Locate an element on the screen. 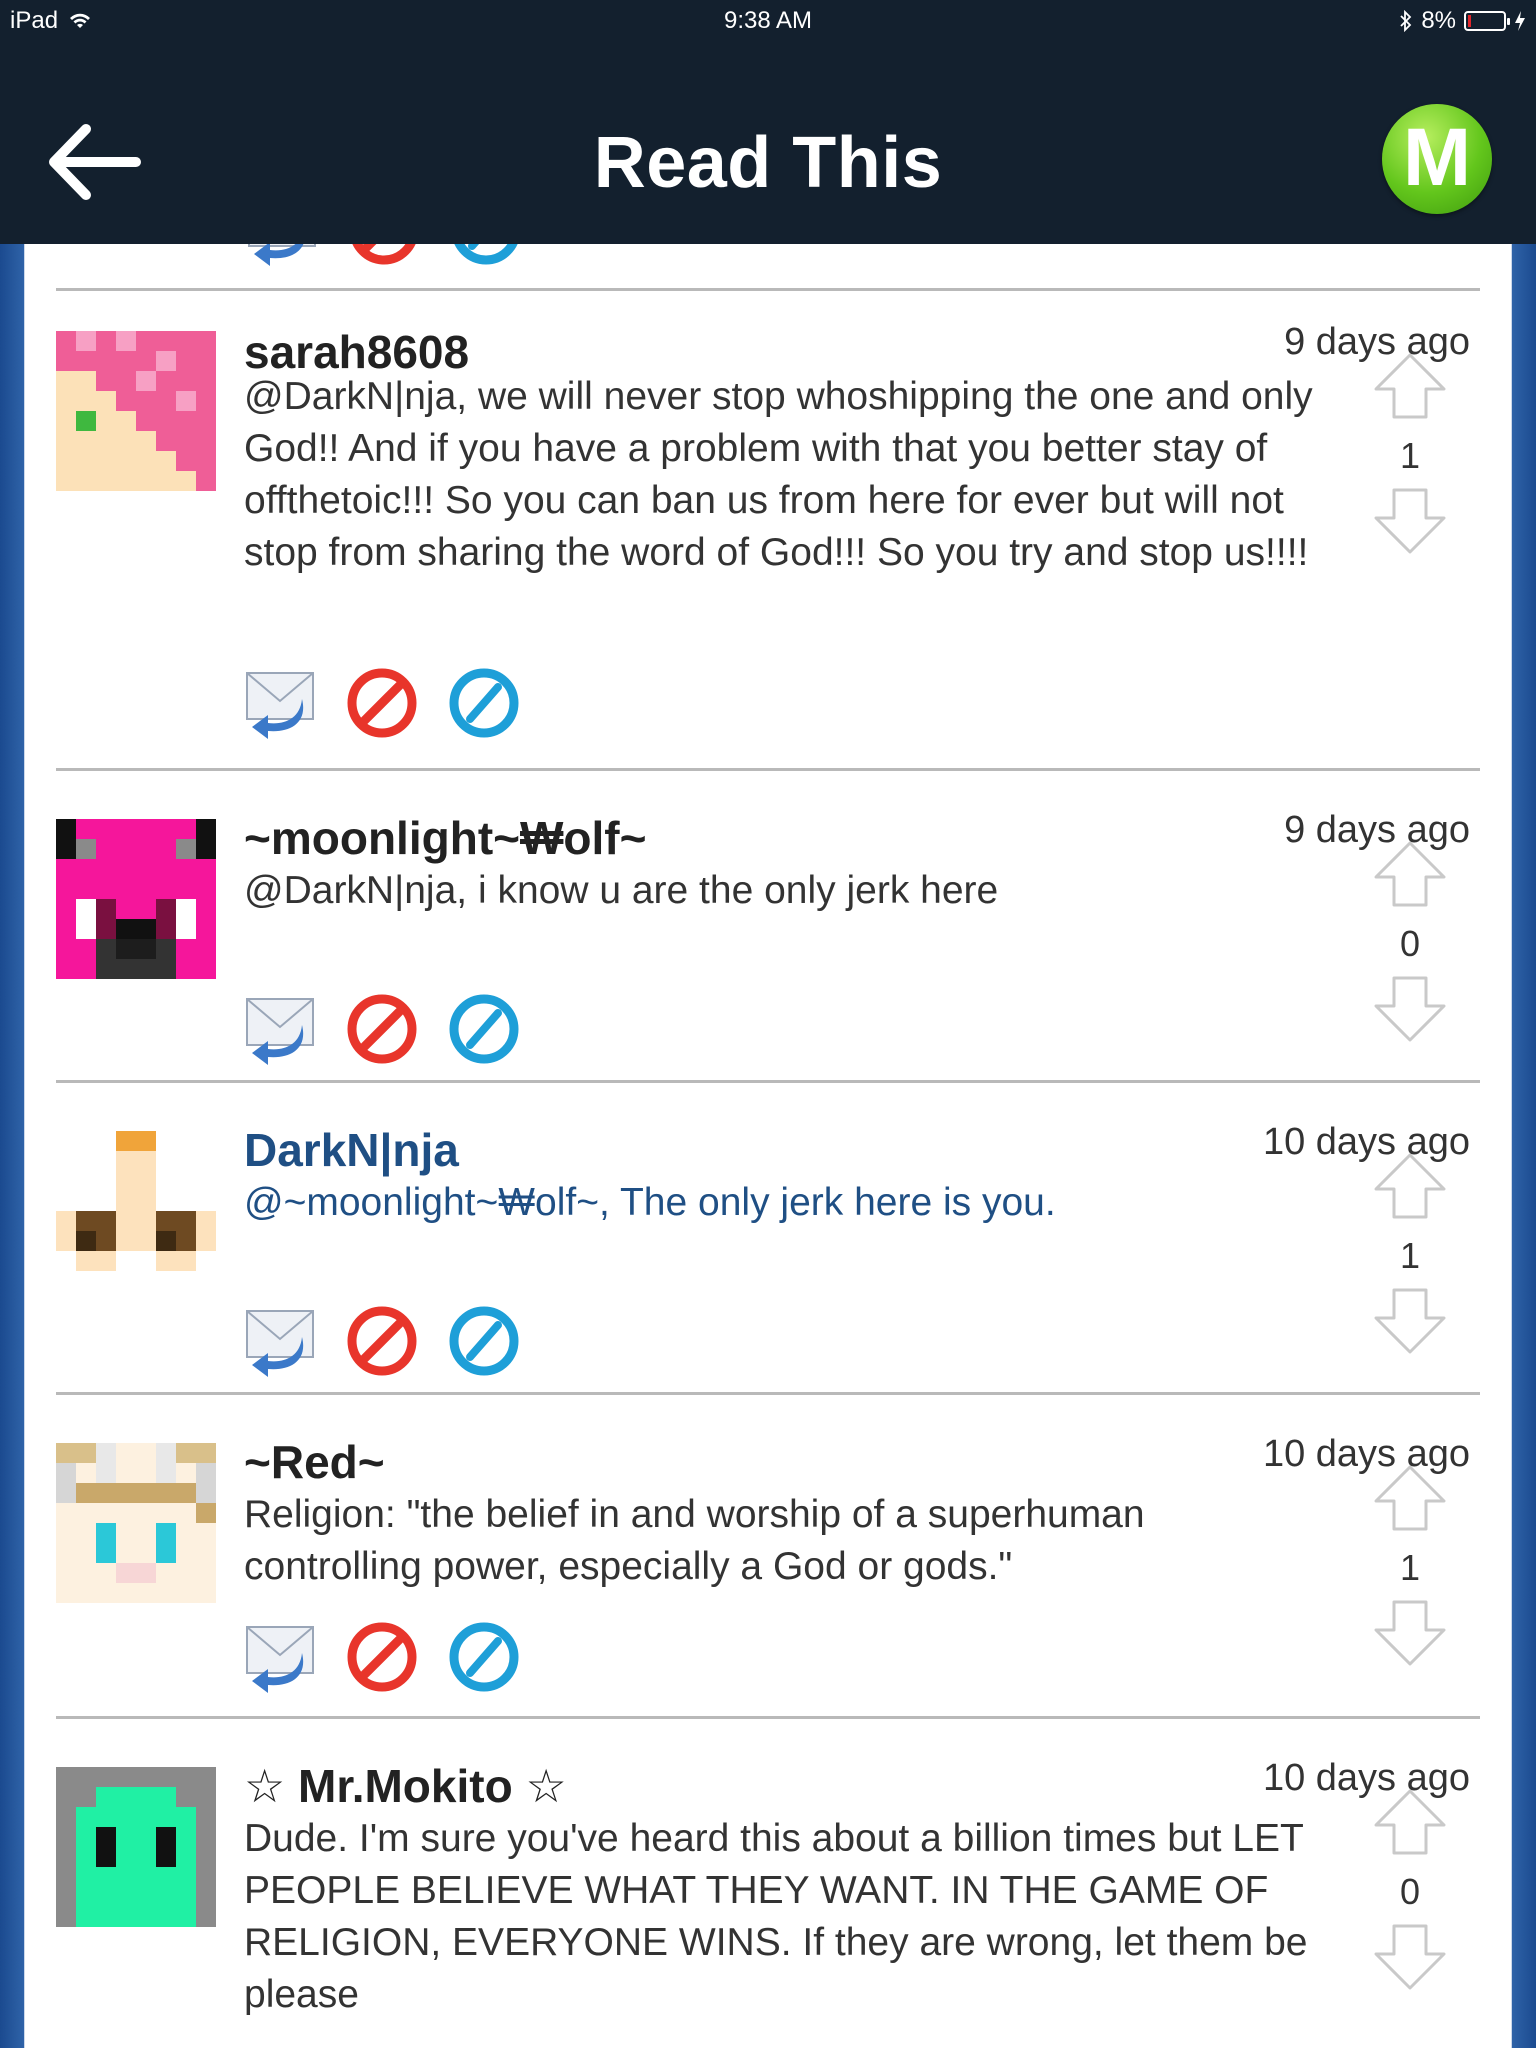 The image size is (1536, 2048). bluetooth-icon is located at coordinates (1406, 21).